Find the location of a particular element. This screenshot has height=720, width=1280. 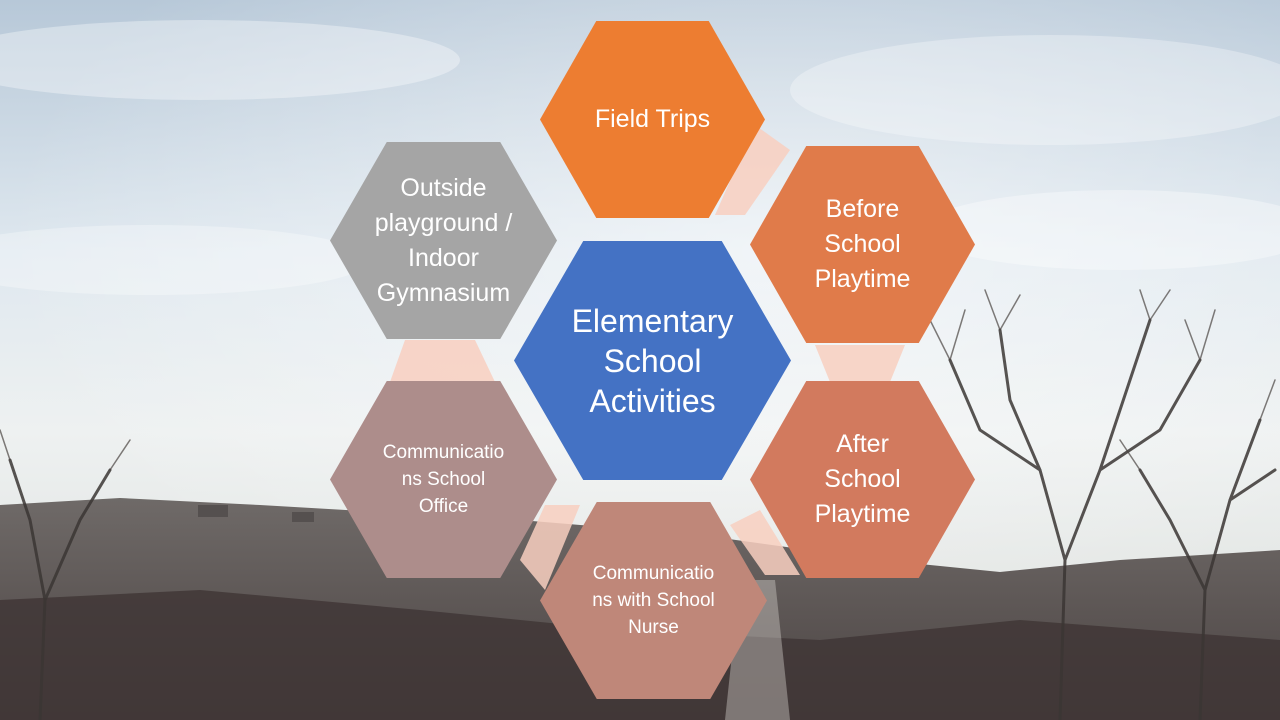

connector-office-playground is located at coordinates (442, 361).